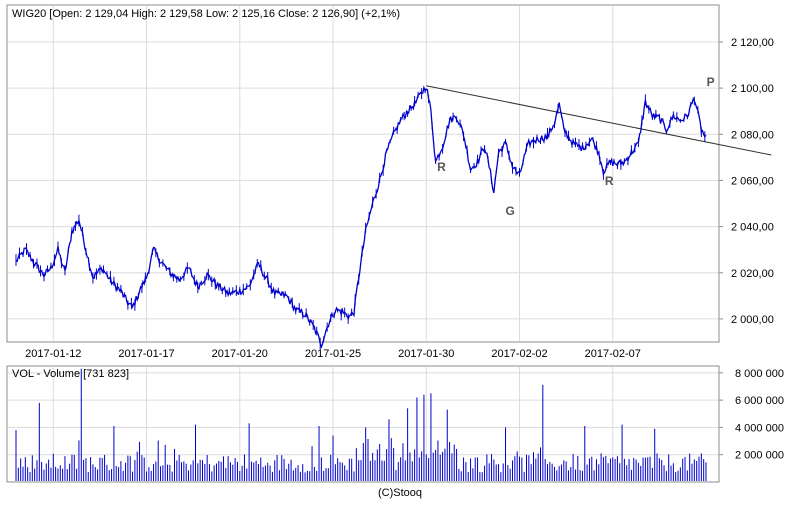 Image resolution: width=800 pixels, height=505 pixels. Describe the element at coordinates (510, 211) in the screenshot. I see `annotation-label: G` at that location.